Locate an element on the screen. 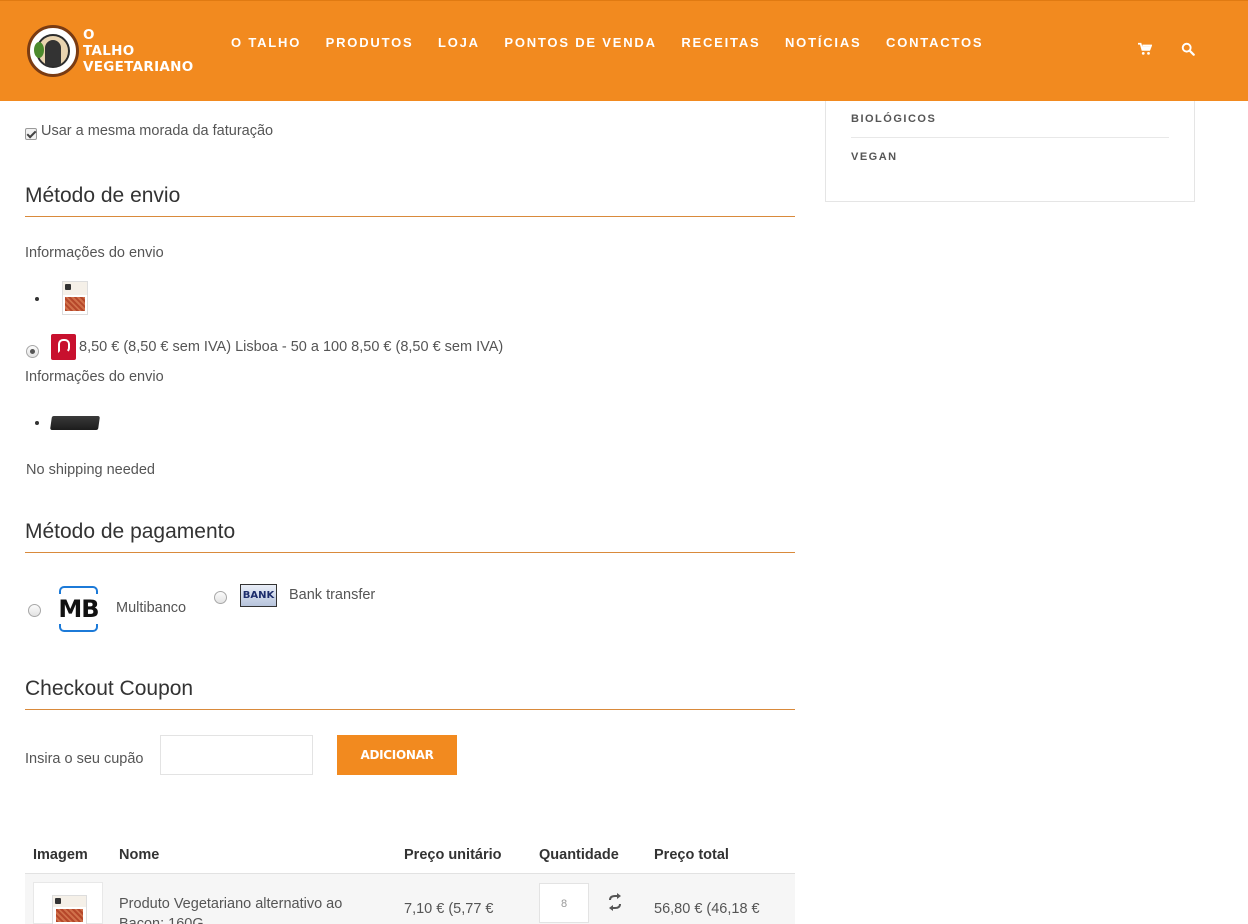 The height and width of the screenshot is (924, 1248). cart-icon is located at coordinates (1145, 49).